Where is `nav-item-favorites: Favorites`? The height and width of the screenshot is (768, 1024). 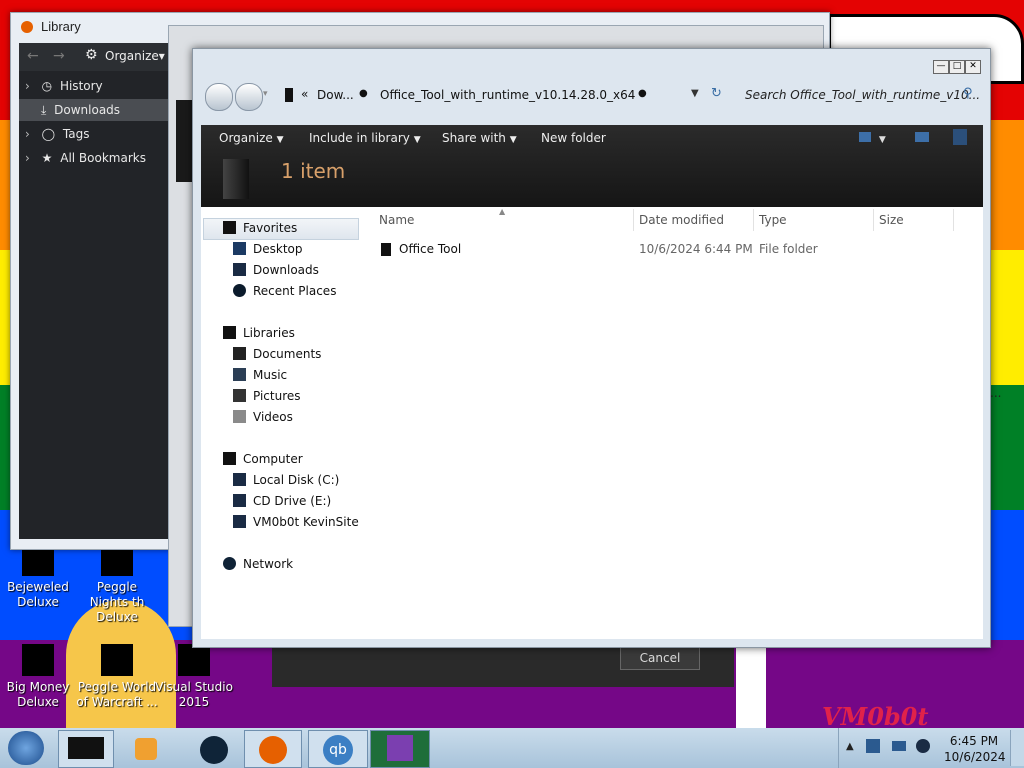
nav-item-favorites: Favorites is located at coordinates (260, 228).